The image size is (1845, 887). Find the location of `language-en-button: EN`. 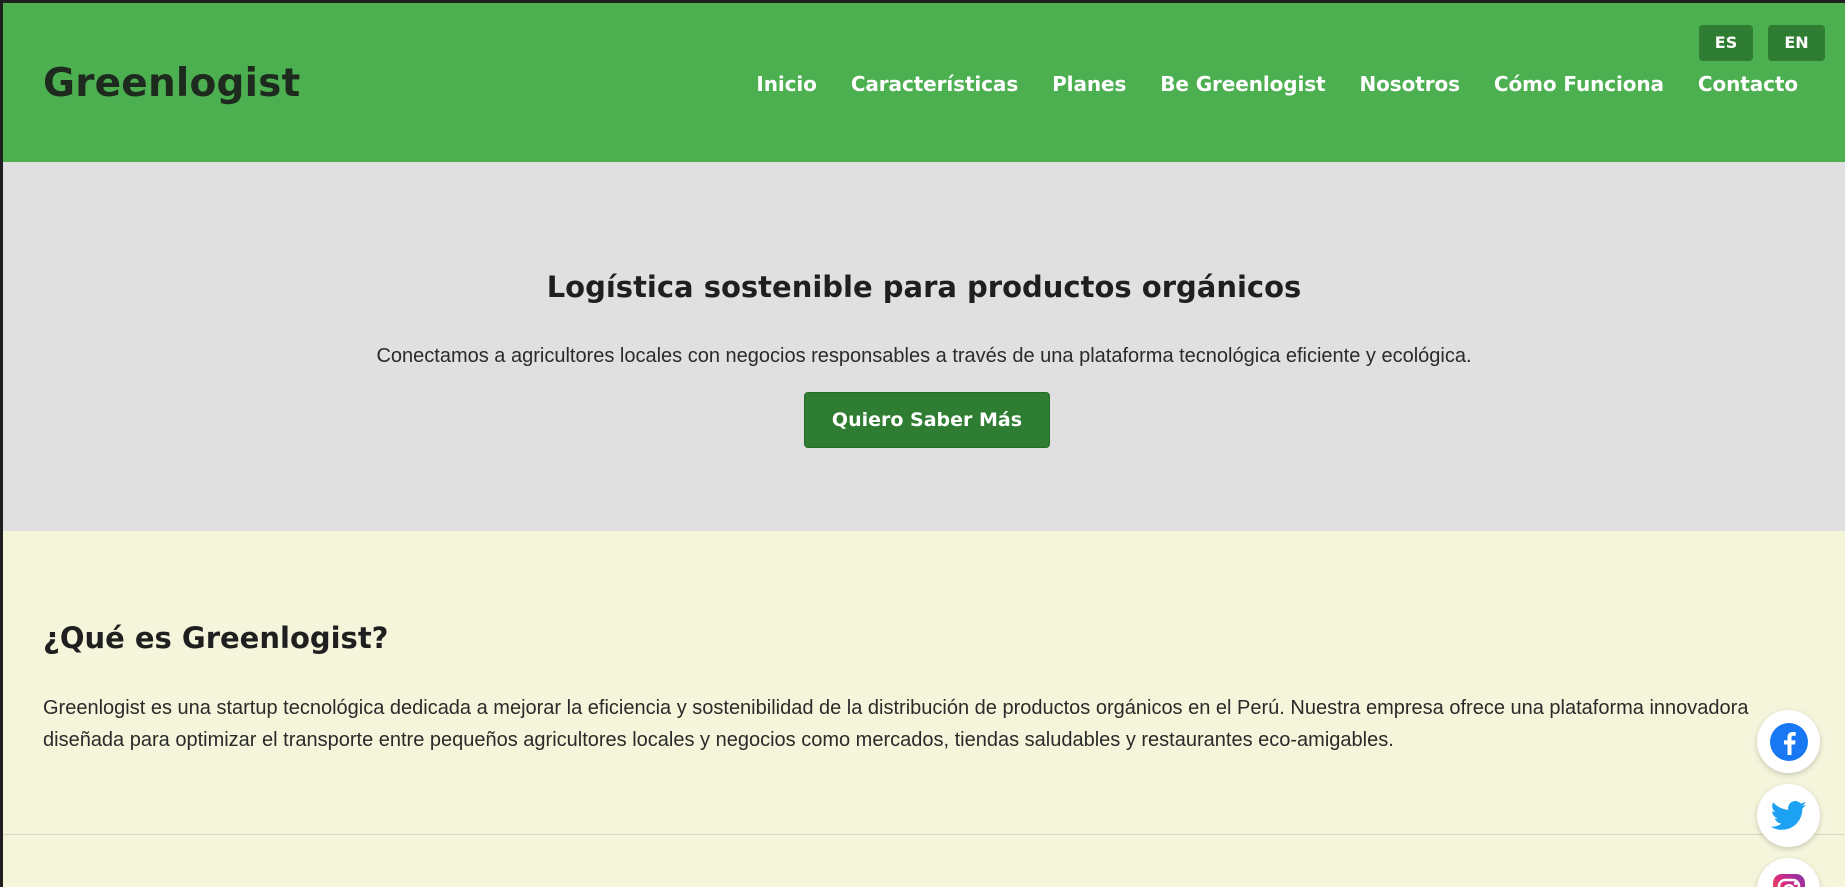

language-en-button: EN is located at coordinates (1796, 43).